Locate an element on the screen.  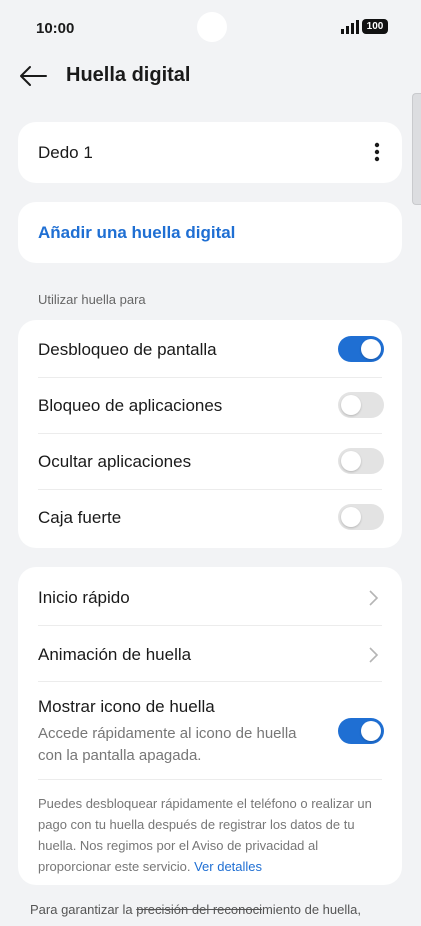
more-options-icon is located at coordinates (377, 152).